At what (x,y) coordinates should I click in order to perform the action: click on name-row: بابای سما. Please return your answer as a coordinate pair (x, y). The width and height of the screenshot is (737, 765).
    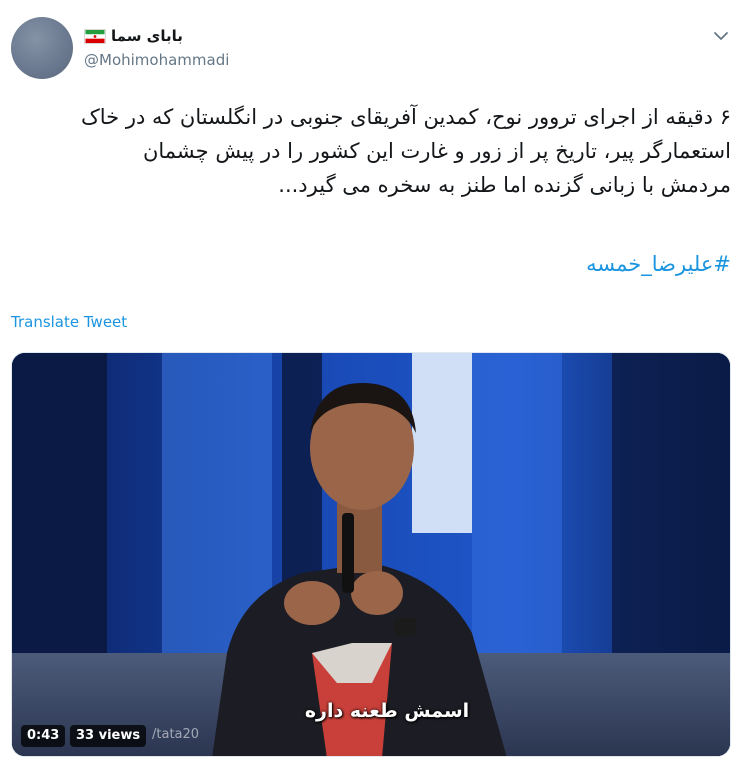
    Looking at the image, I should click on (156, 36).